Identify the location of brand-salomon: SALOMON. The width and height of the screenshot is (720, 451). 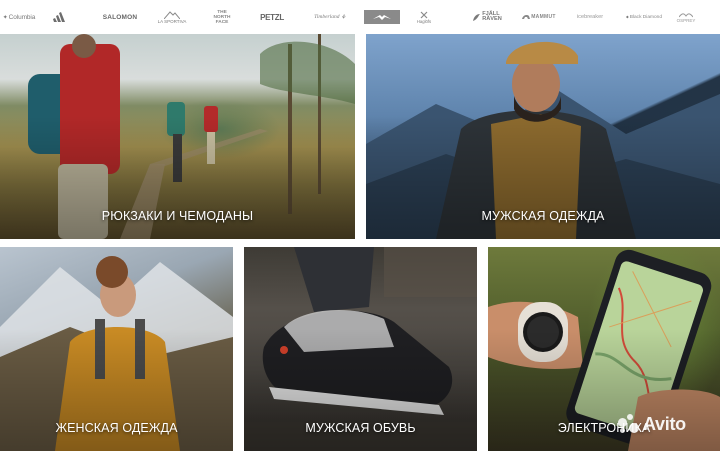
(120, 17).